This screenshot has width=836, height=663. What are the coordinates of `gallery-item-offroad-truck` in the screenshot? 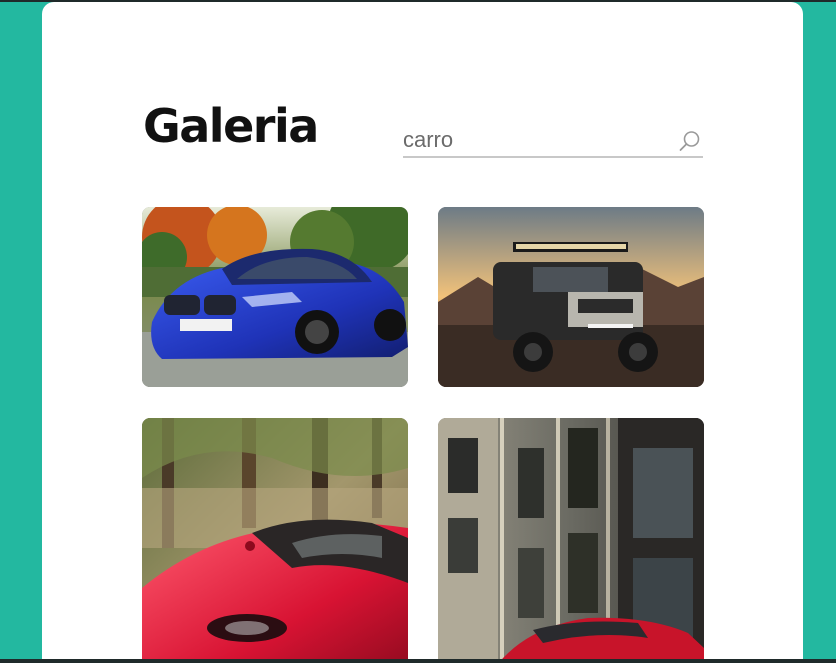 It's located at (571, 297).